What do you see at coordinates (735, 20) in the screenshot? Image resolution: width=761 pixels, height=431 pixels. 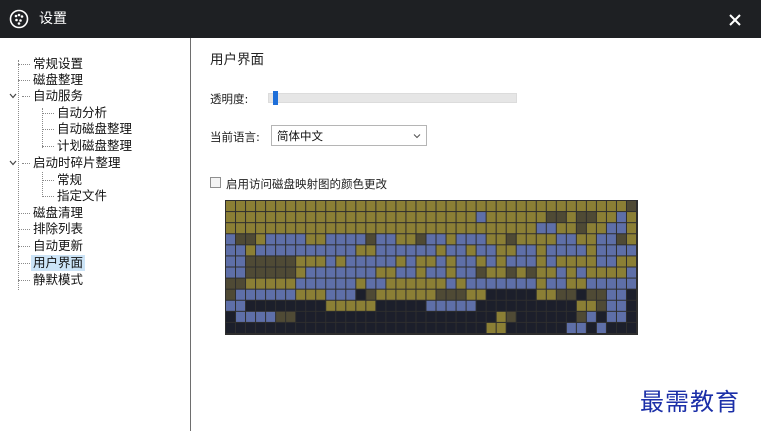 I see `close-icon` at bounding box center [735, 20].